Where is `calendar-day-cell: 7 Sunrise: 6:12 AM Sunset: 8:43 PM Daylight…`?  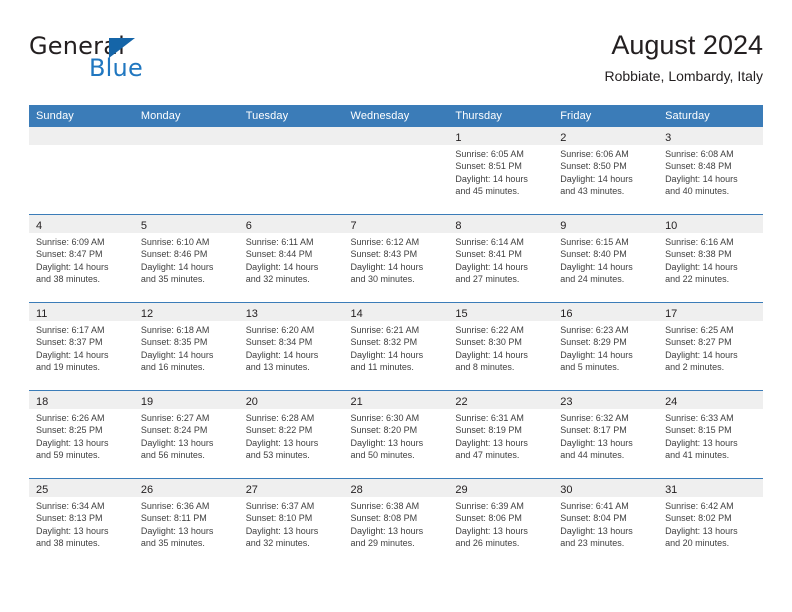 calendar-day-cell: 7 Sunrise: 6:12 AM Sunset: 8:43 PM Daylight… is located at coordinates (396, 258).